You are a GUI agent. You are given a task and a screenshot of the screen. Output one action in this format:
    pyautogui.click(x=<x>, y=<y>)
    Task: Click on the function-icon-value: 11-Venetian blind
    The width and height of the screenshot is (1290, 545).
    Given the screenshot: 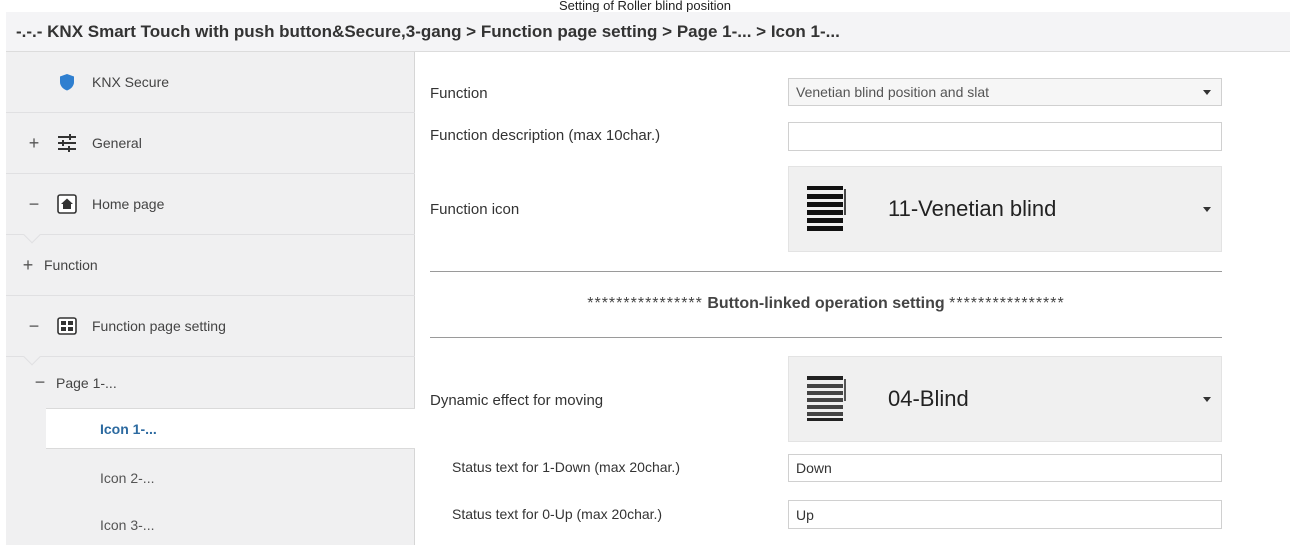 What is the action you would take?
    pyautogui.click(x=972, y=208)
    